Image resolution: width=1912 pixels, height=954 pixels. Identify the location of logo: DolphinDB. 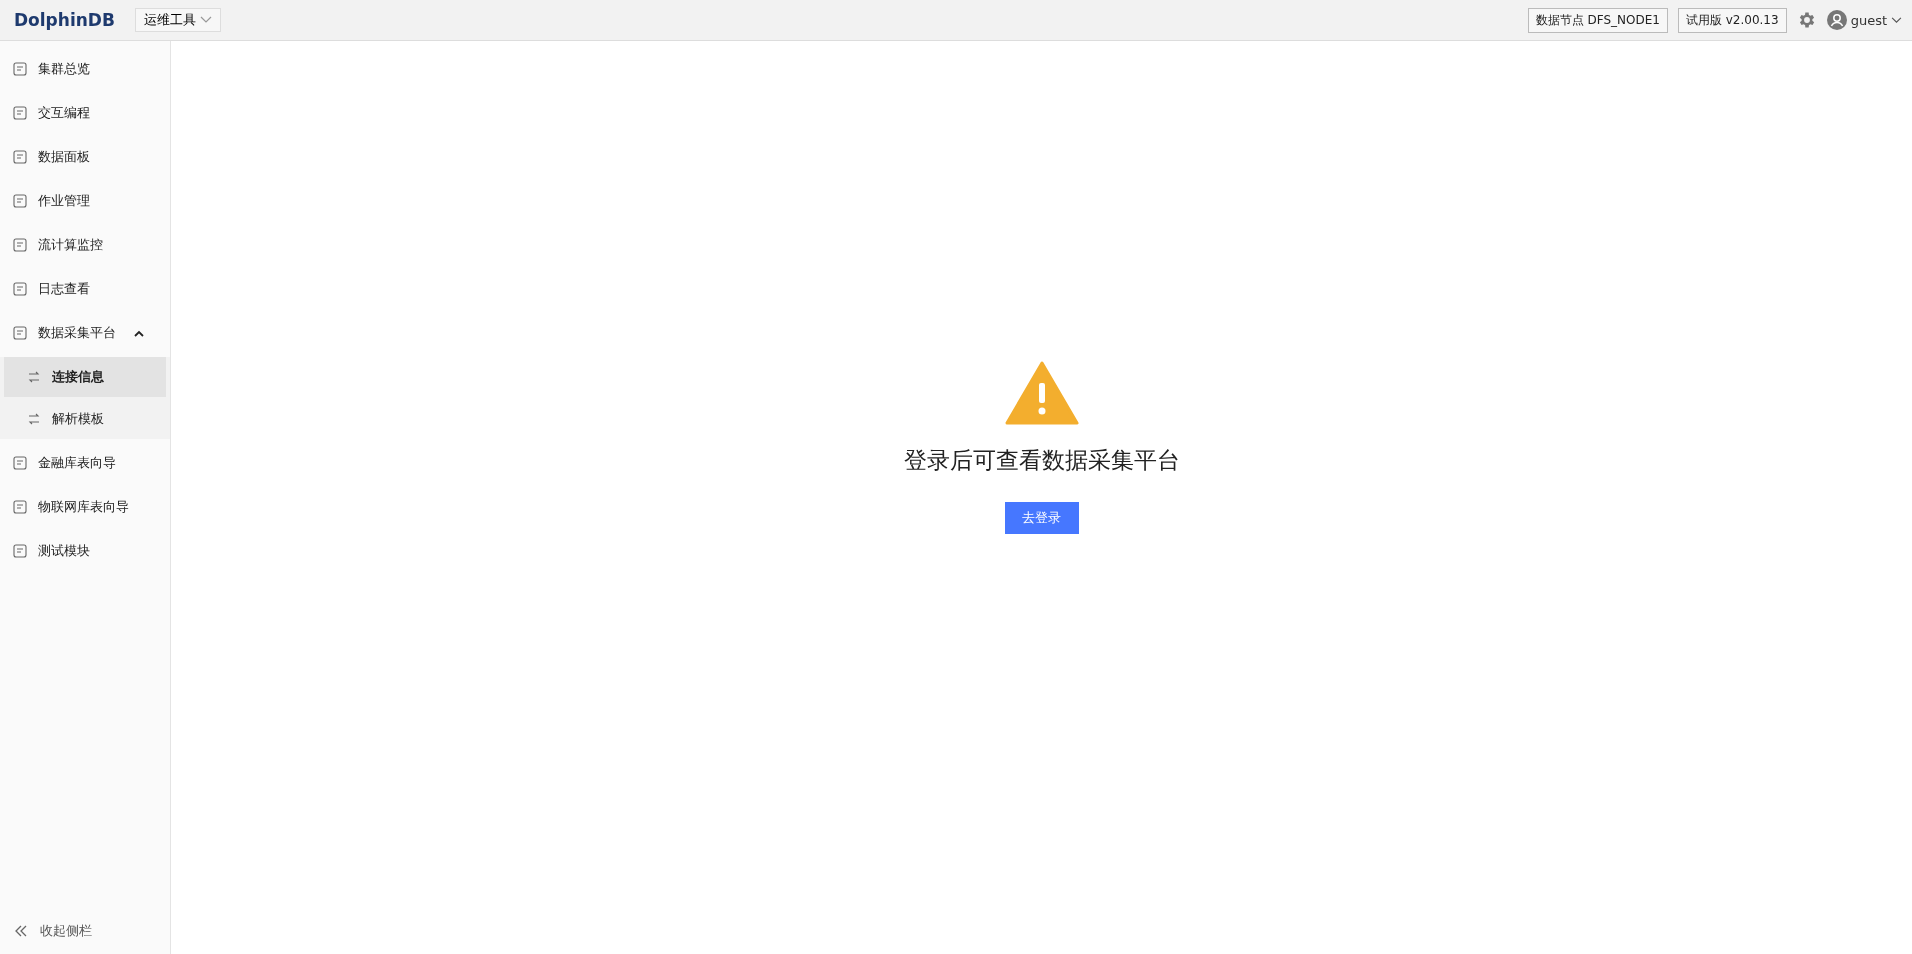
(64, 20).